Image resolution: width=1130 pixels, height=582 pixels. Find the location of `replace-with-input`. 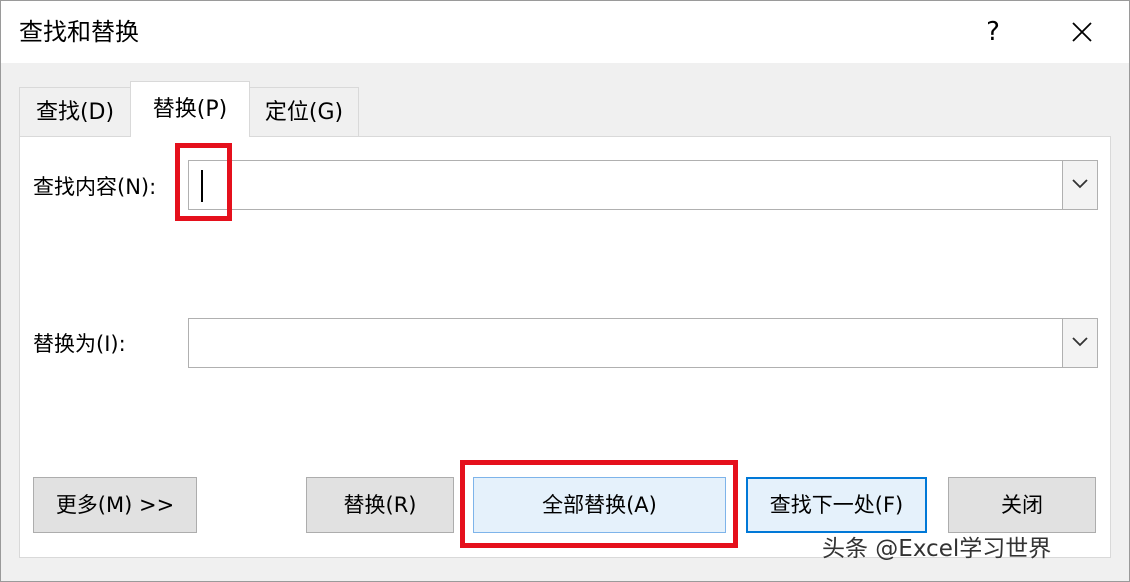

replace-with-input is located at coordinates (627, 343).